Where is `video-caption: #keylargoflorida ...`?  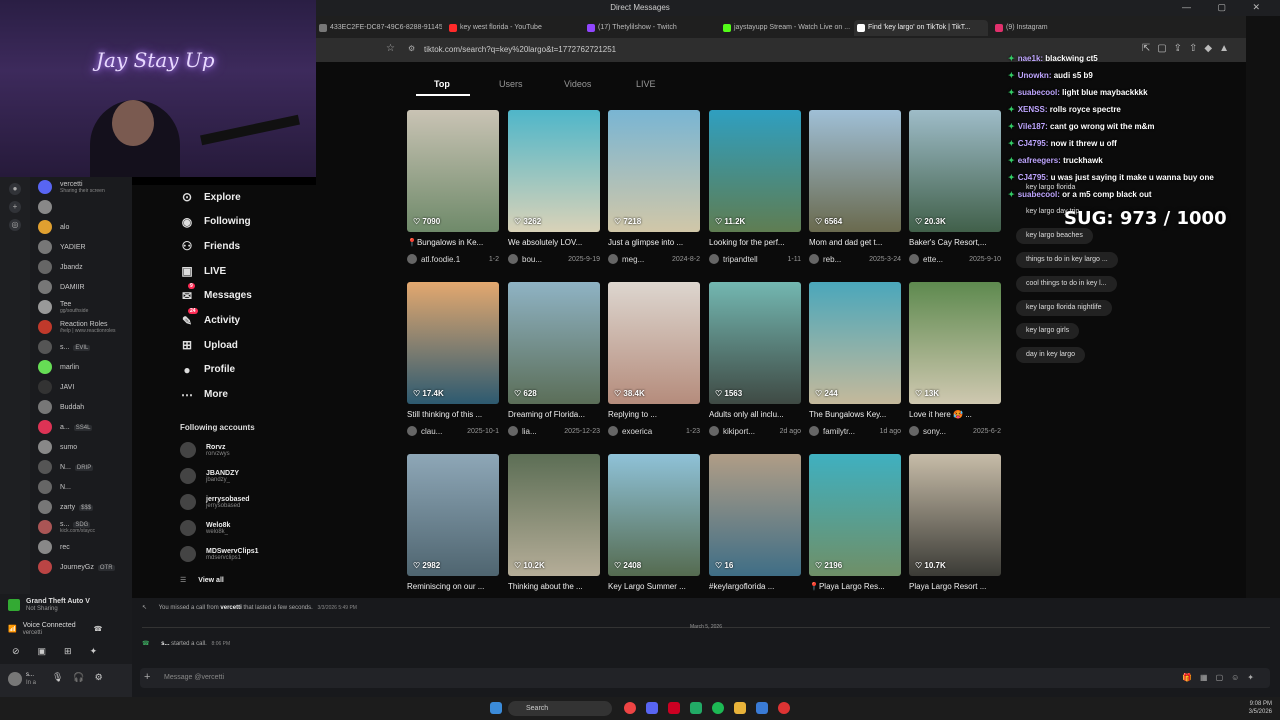
video-caption: #keylargoflorida ... is located at coordinates (755, 586).